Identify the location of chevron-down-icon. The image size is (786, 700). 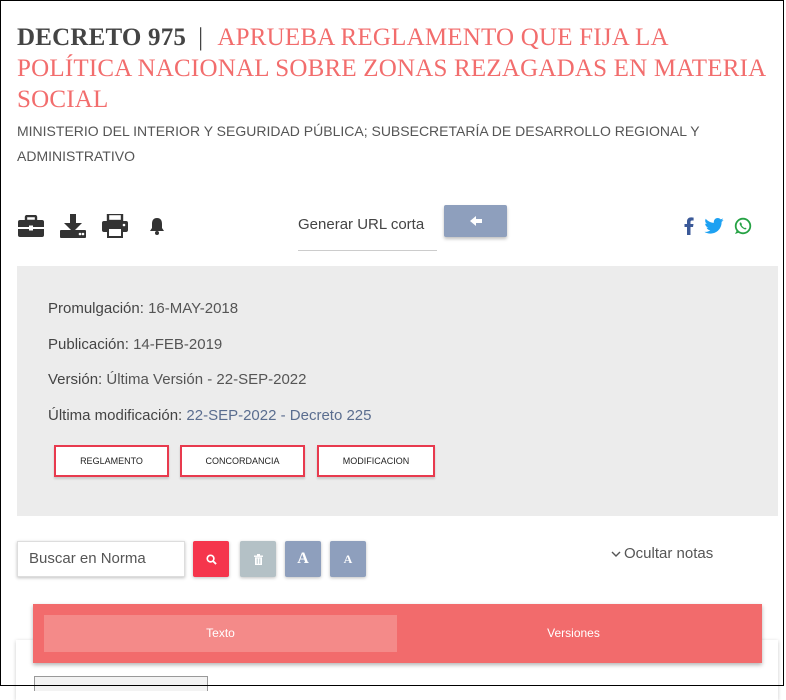
(616, 554).